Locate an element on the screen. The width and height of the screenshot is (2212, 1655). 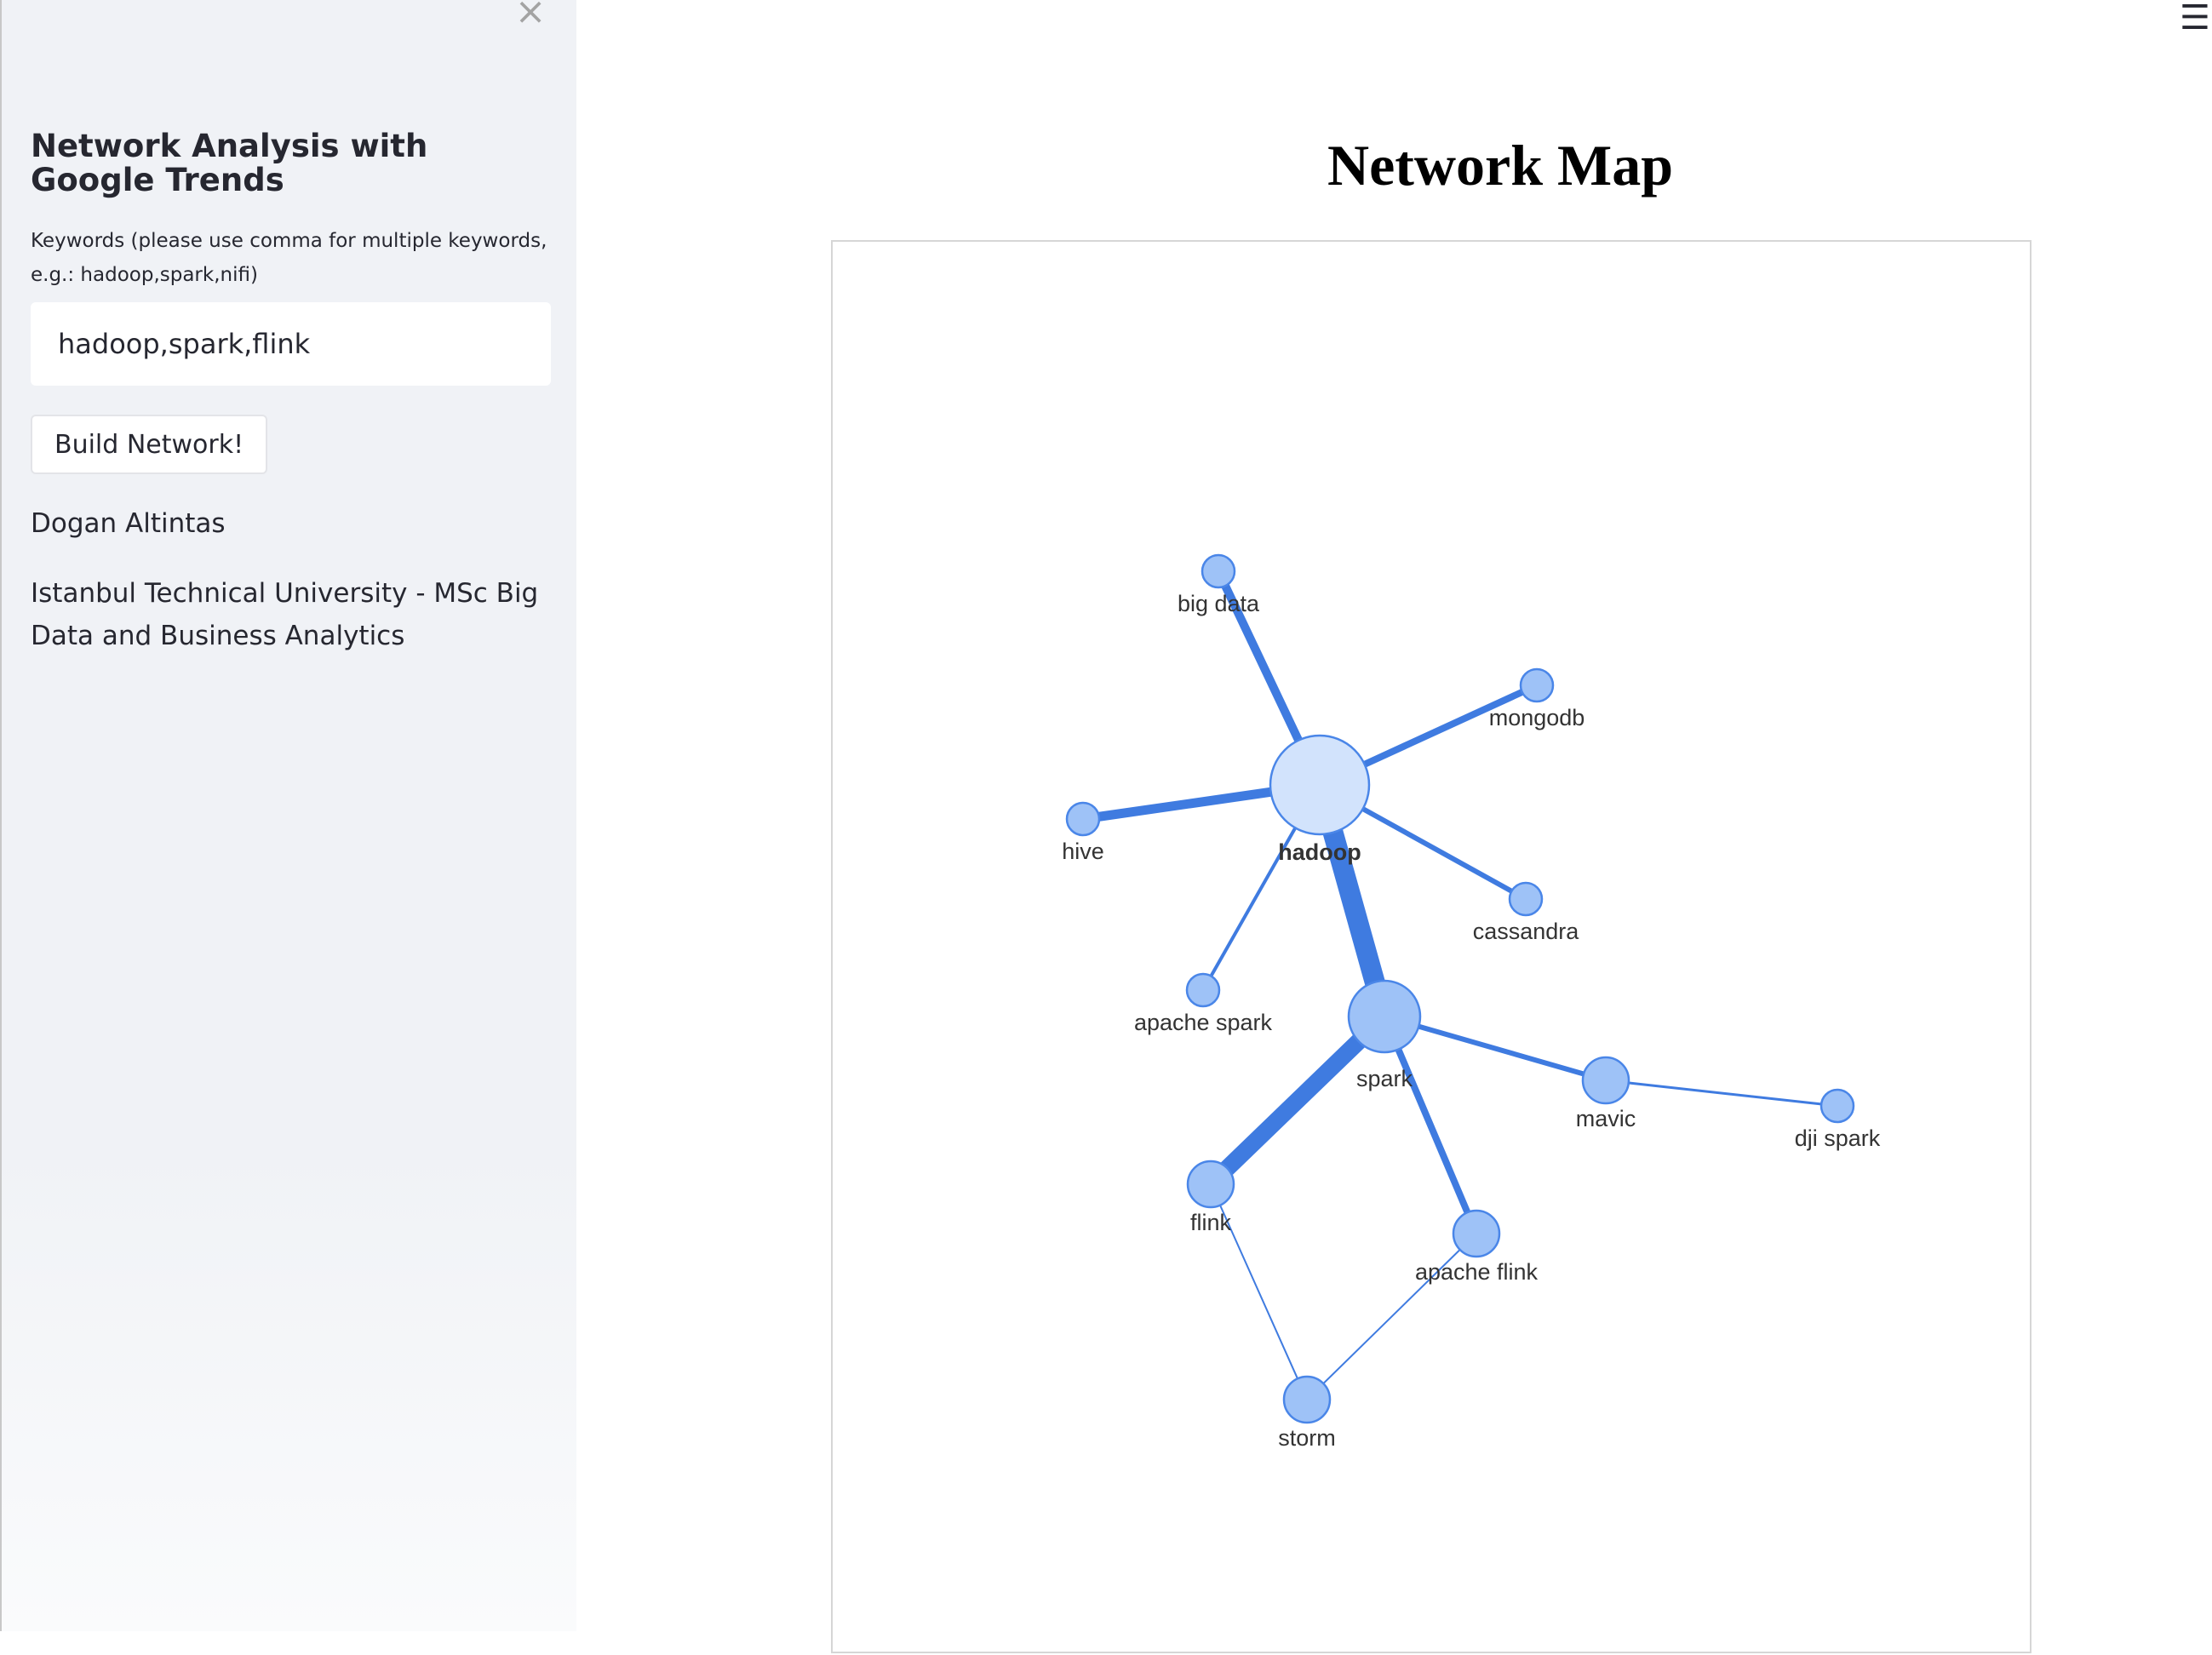
node-label-spark: spark is located at coordinates (1384, 1078).